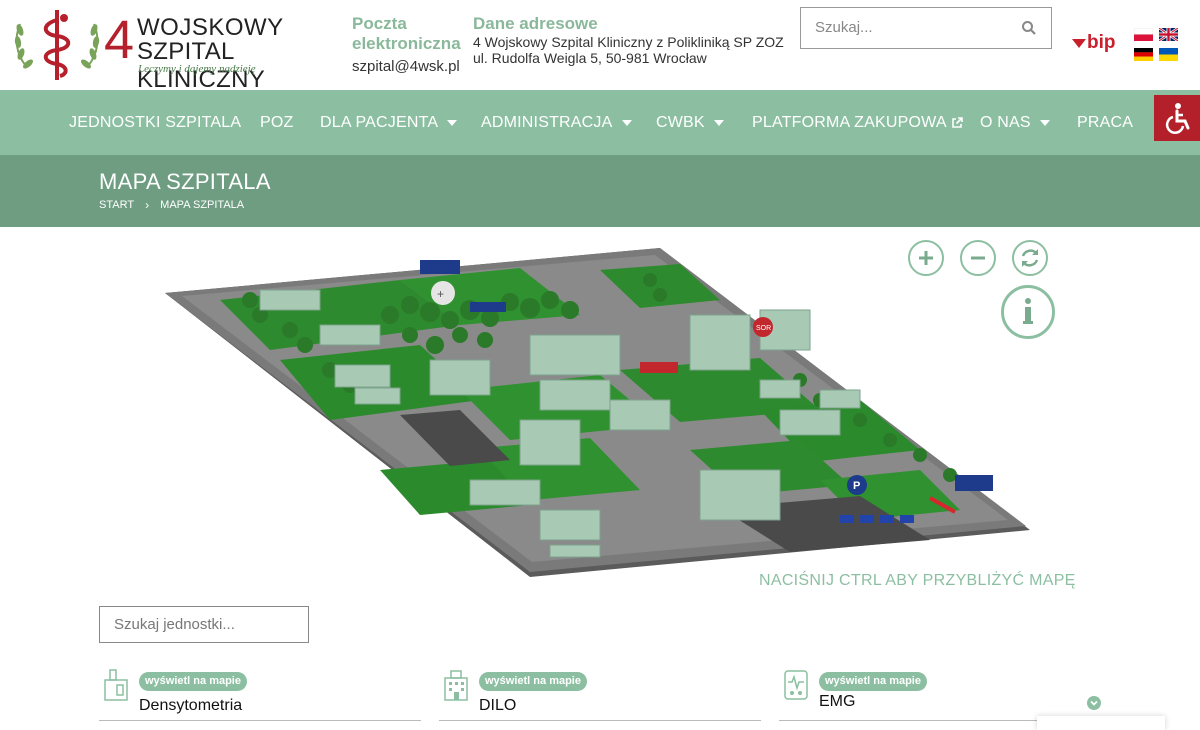 The width and height of the screenshot is (1200, 730). I want to click on flag-en-icon, so click(1168, 34).